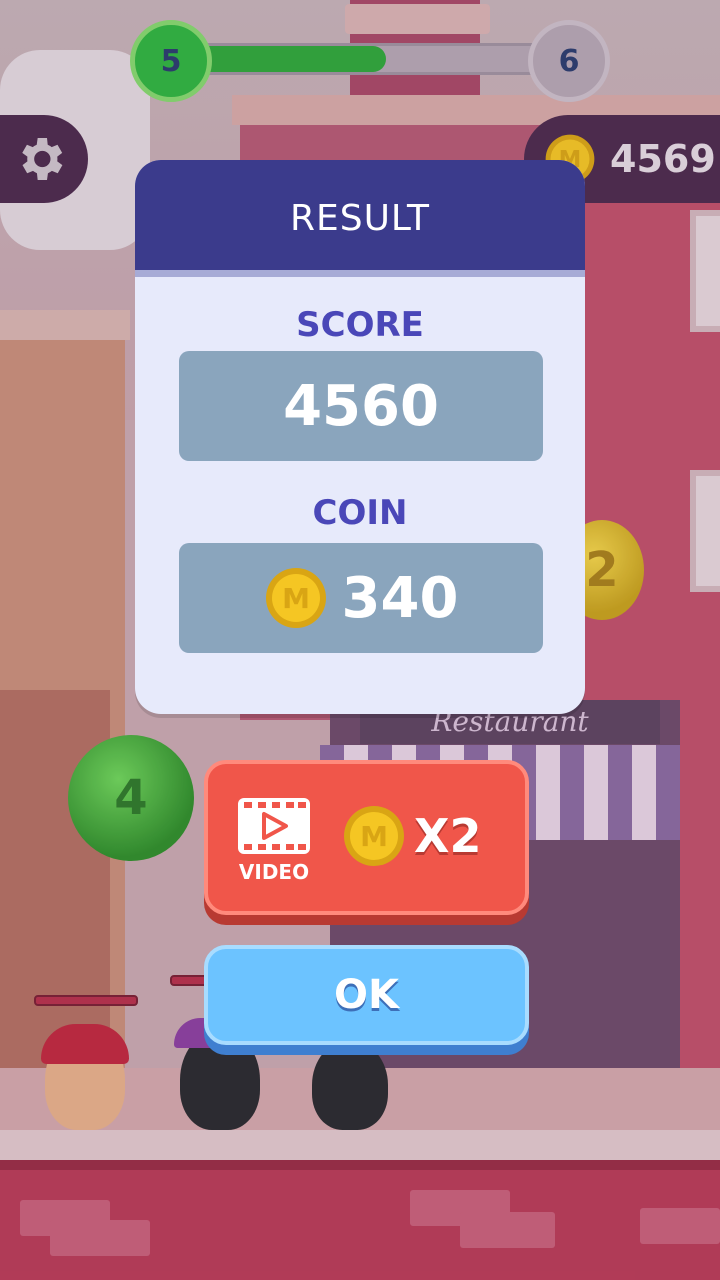 Image resolution: width=720 pixels, height=1280 pixels. I want to click on watch-video-double-coins-button: VIDEO M X2, so click(366, 837).